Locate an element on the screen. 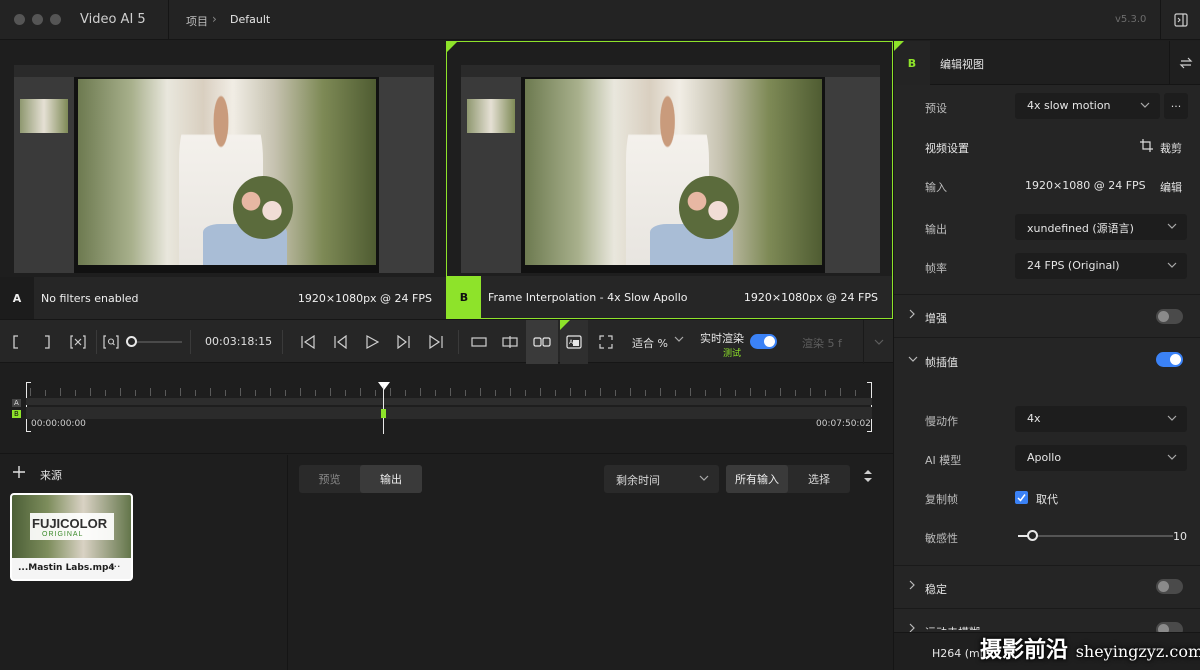 The height and width of the screenshot is (670, 1200). zoom-slider-track is located at coordinates (157, 342).